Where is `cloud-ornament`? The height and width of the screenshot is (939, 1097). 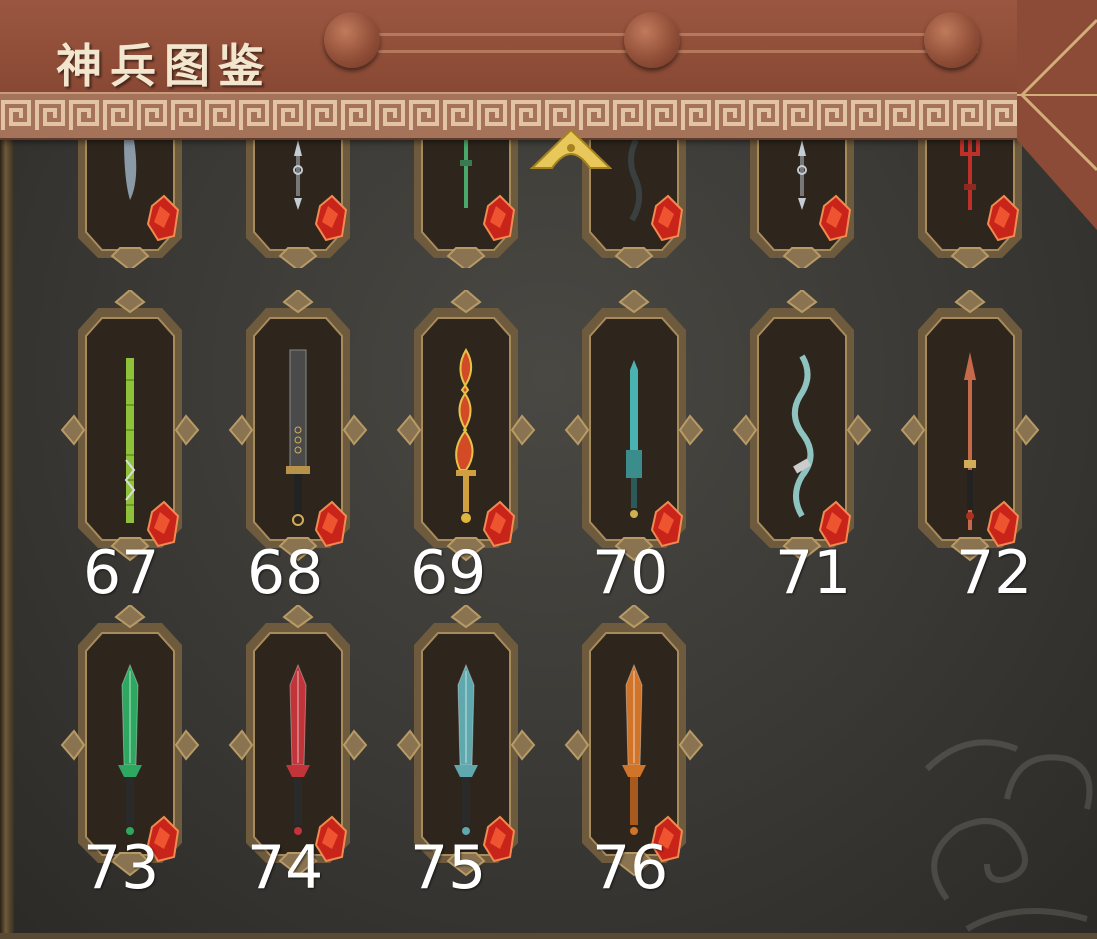
cloud-ornament is located at coordinates (1008, 835).